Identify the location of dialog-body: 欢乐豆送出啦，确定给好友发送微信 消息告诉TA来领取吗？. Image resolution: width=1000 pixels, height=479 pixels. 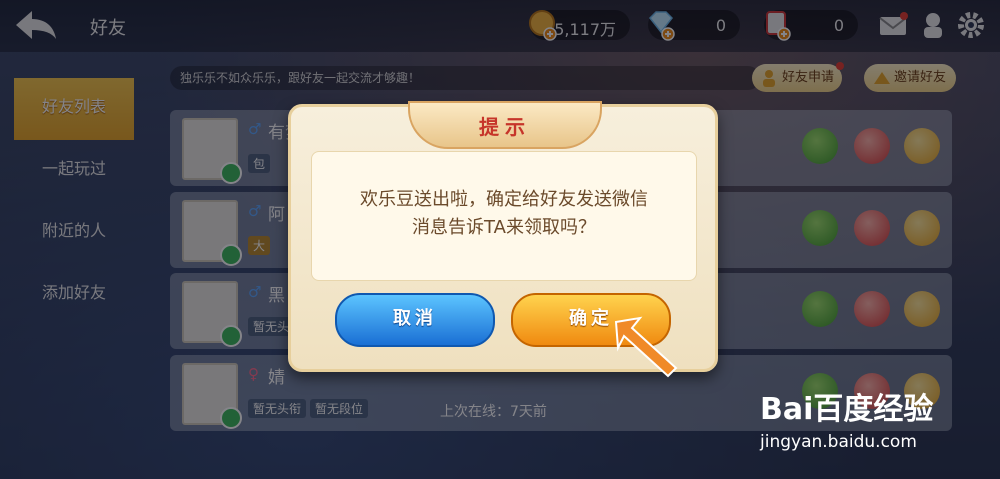
(504, 216).